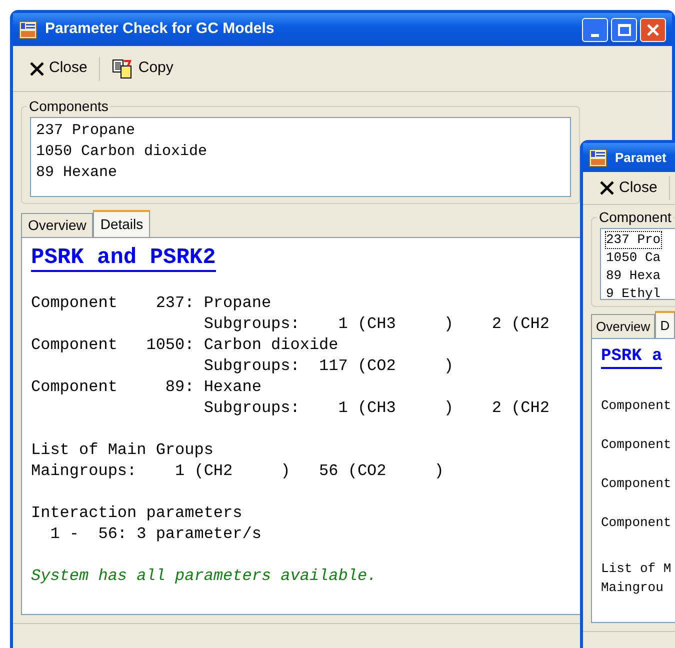 The image size is (675, 648). I want to click on window-title: Parameter Check for GC Models, so click(159, 29).